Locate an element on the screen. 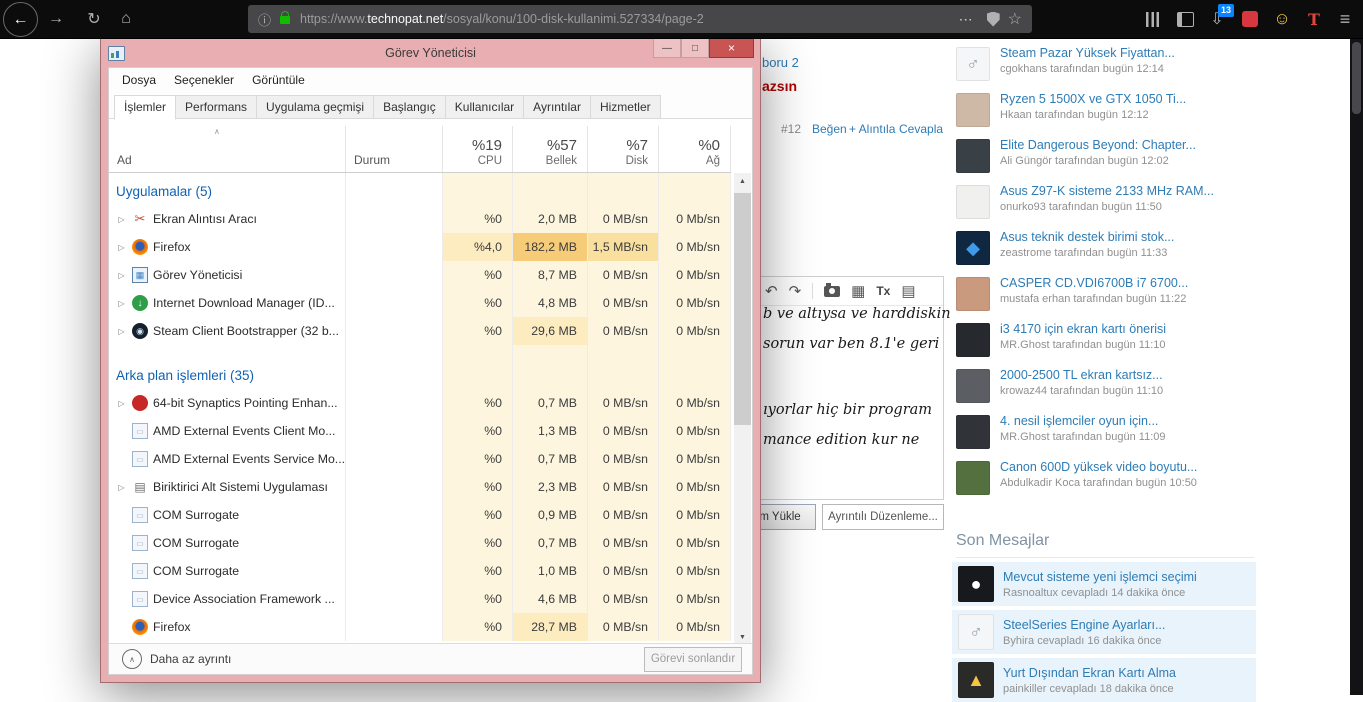 This screenshot has width=1363, height=702. tm-menu-item: Seçenekler is located at coordinates (204, 80).